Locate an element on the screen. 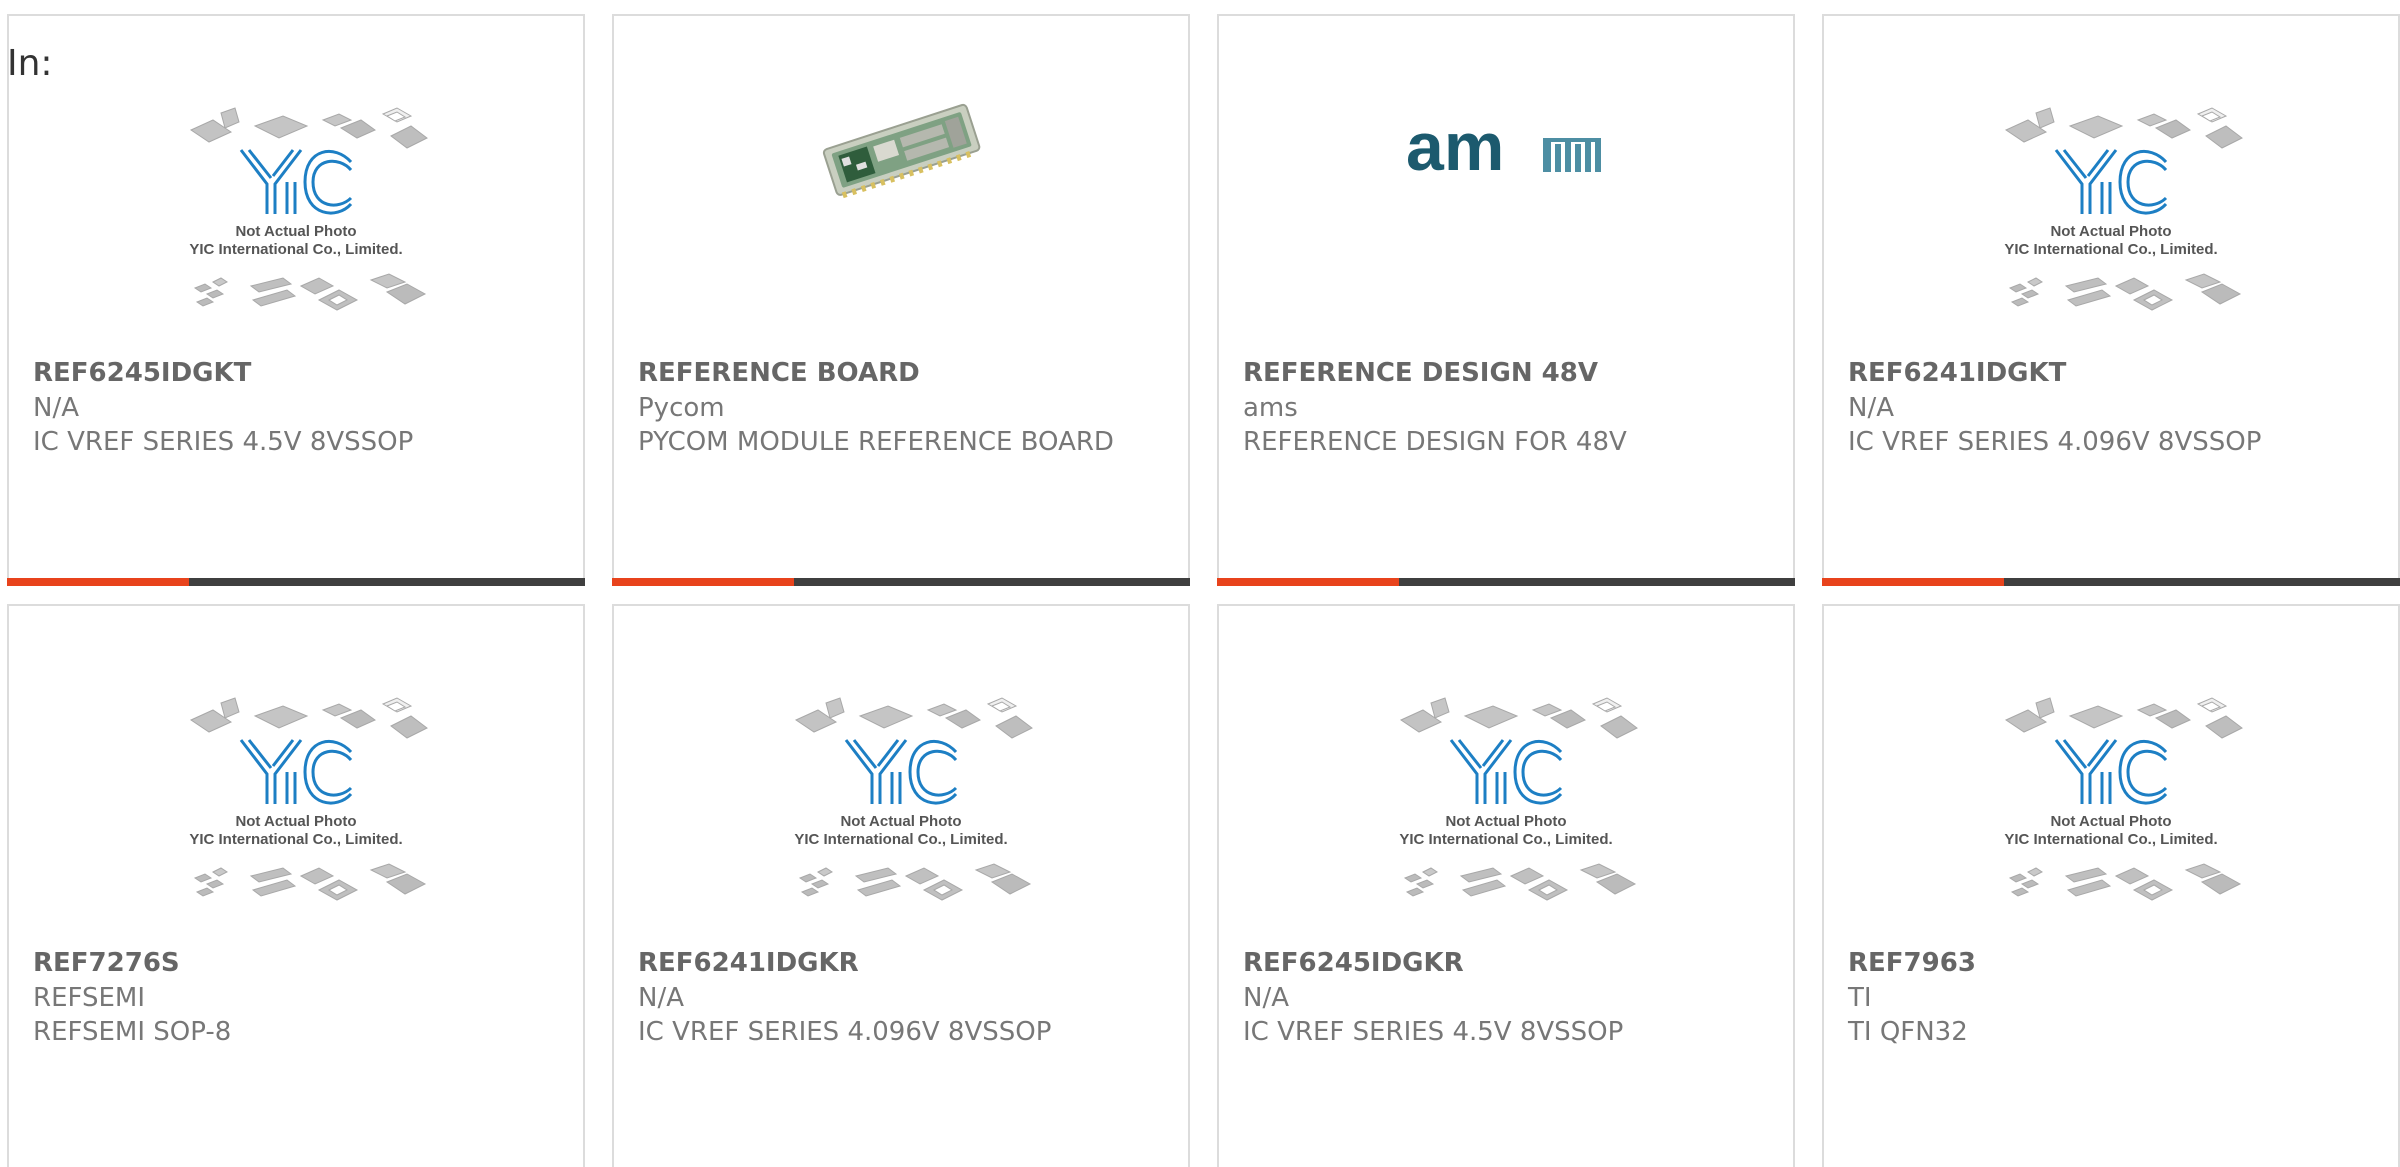 This screenshot has height=1167, width=2400. description: REFERENCE DESIGN FOR 48V is located at coordinates (1435, 442).